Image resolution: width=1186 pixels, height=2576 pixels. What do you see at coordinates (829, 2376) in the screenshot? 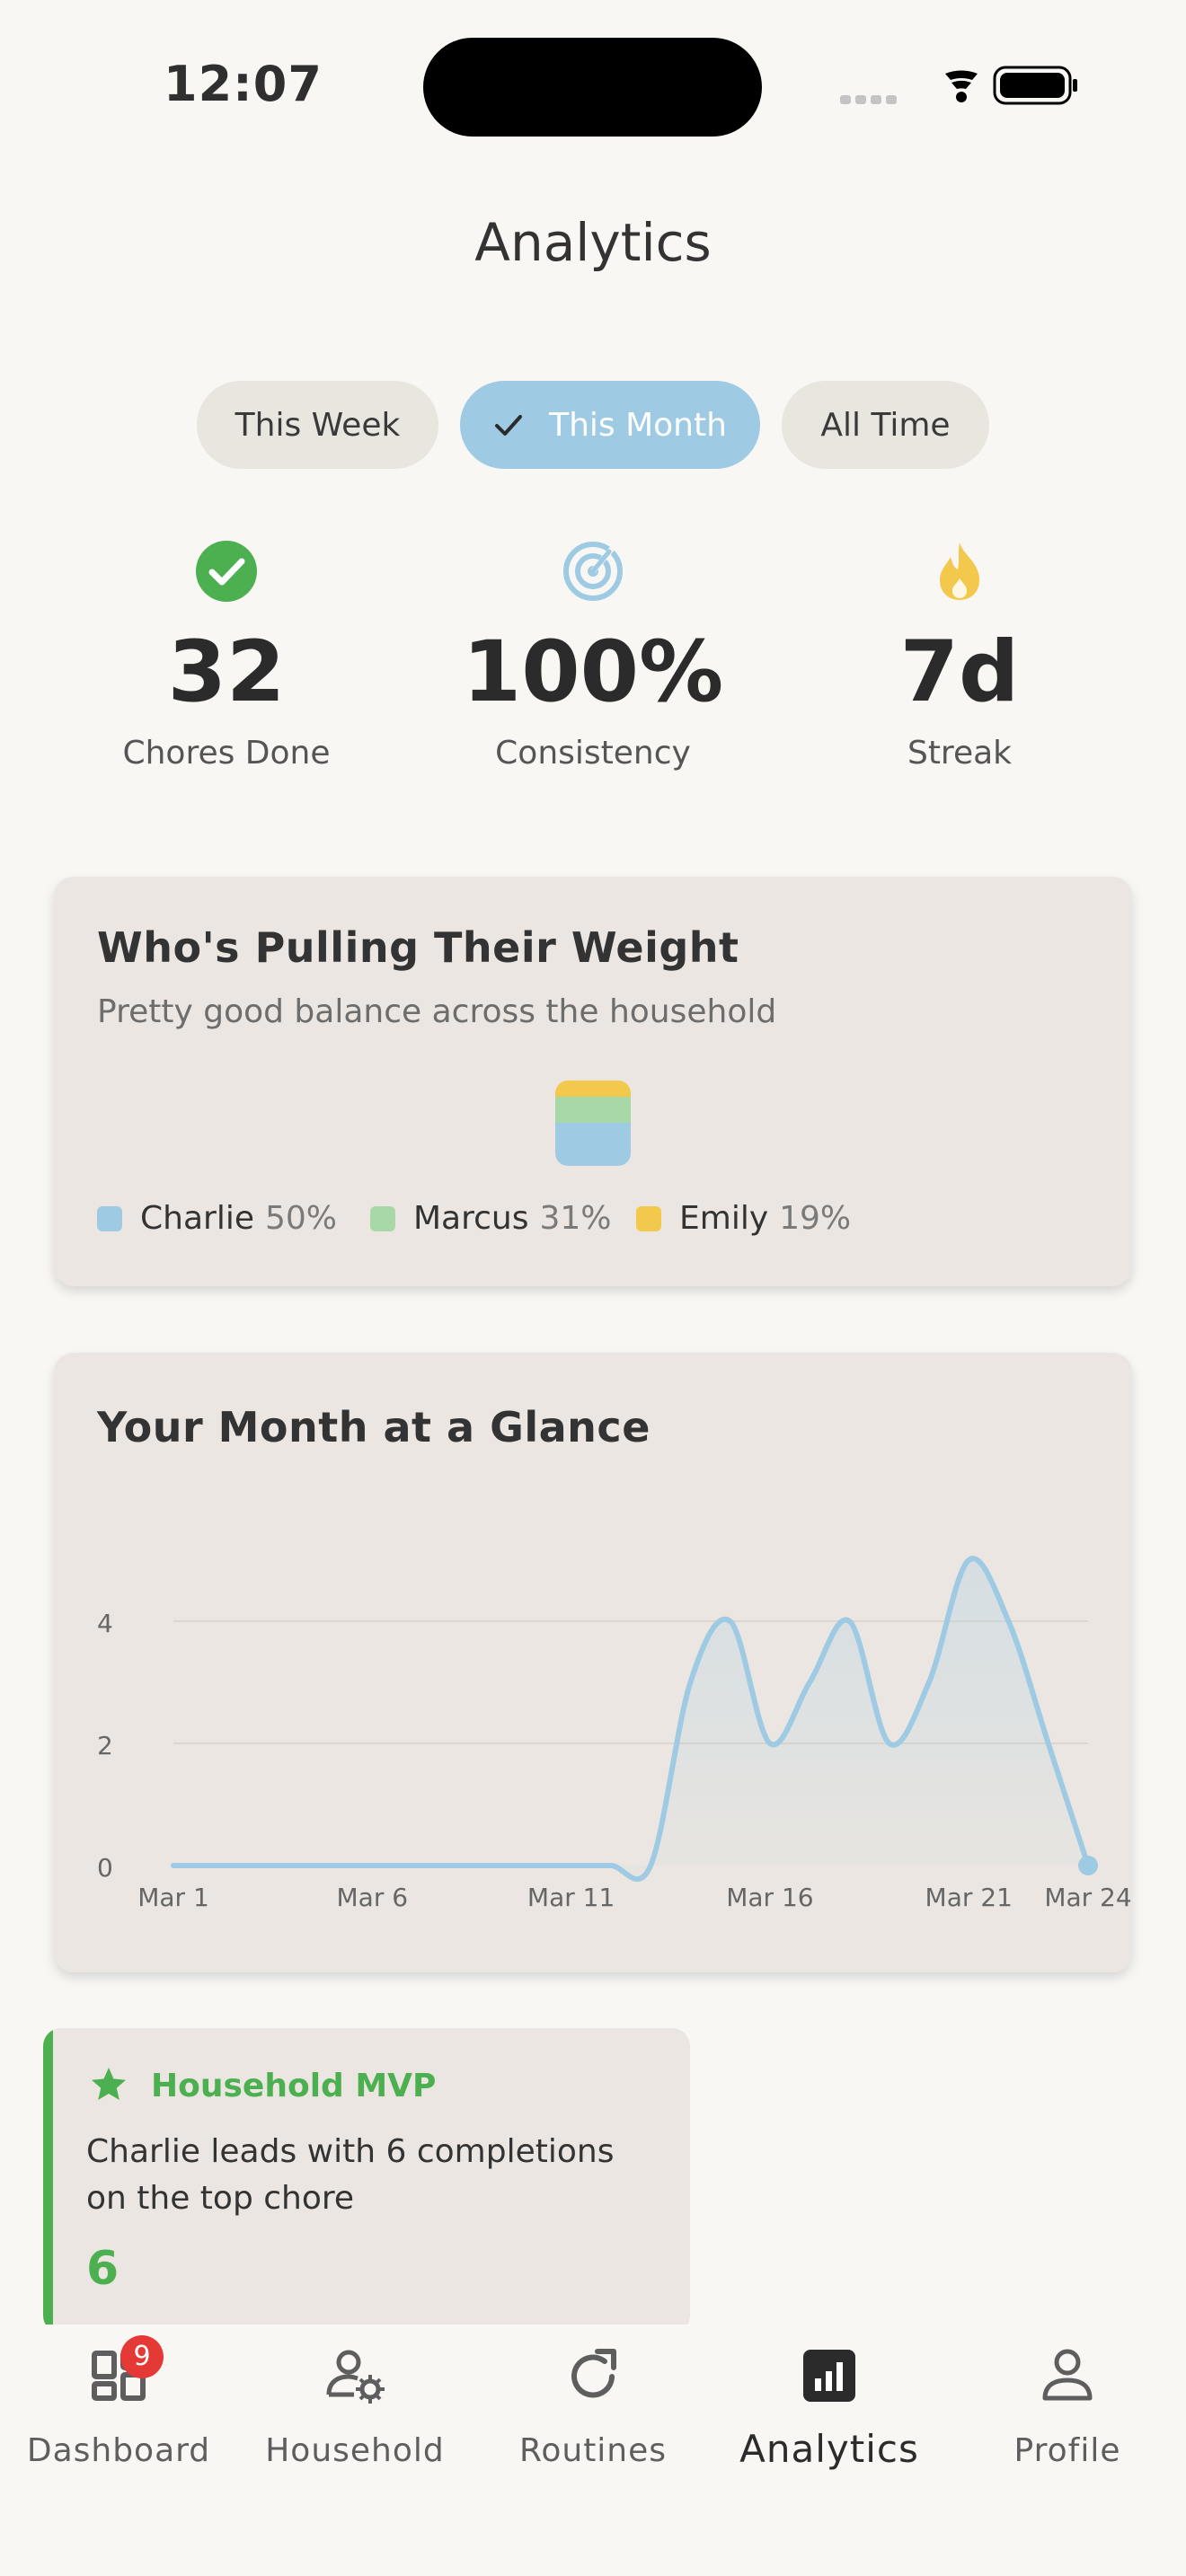
I see `analytics-icon` at bounding box center [829, 2376].